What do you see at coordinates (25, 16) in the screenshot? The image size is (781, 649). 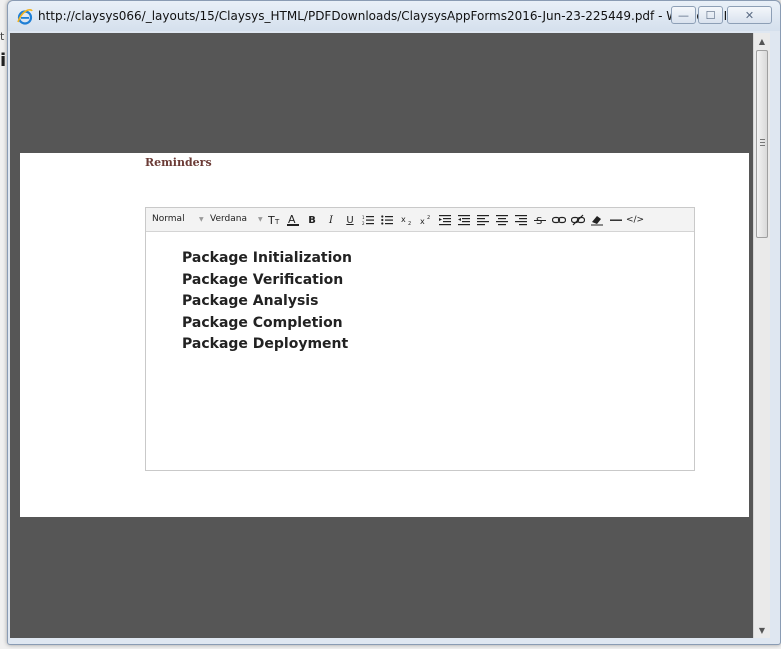 I see `internet-explorer-icon` at bounding box center [25, 16].